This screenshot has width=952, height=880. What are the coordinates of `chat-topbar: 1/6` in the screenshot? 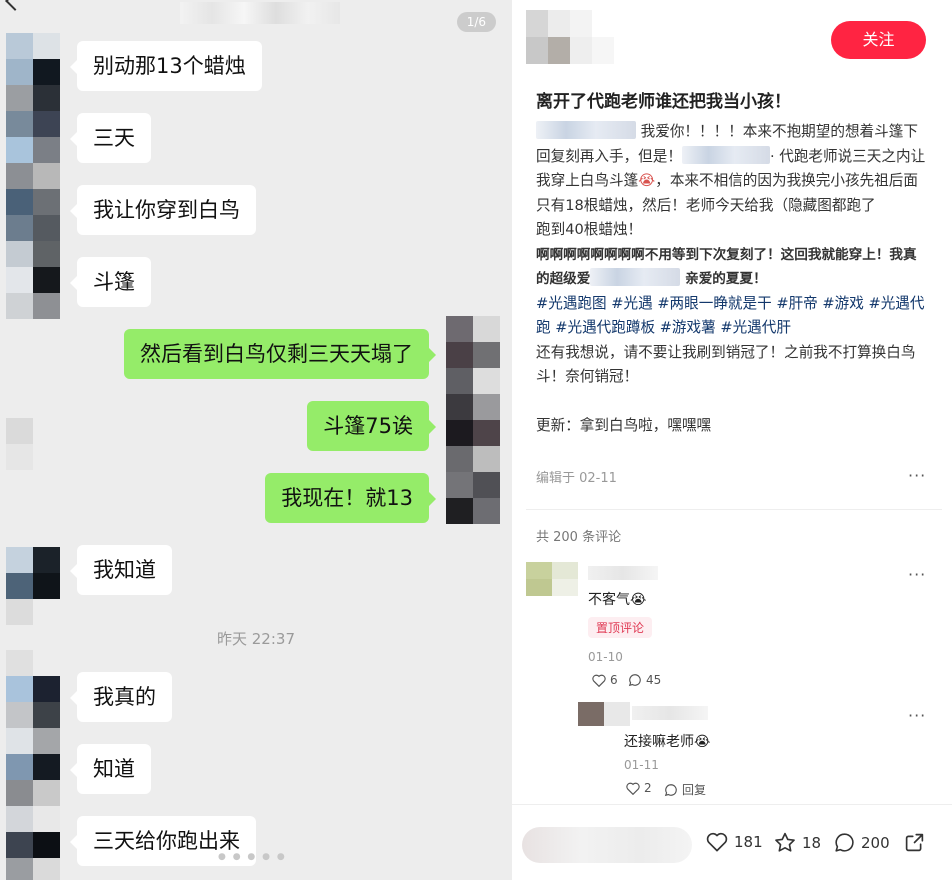 It's located at (256, 16).